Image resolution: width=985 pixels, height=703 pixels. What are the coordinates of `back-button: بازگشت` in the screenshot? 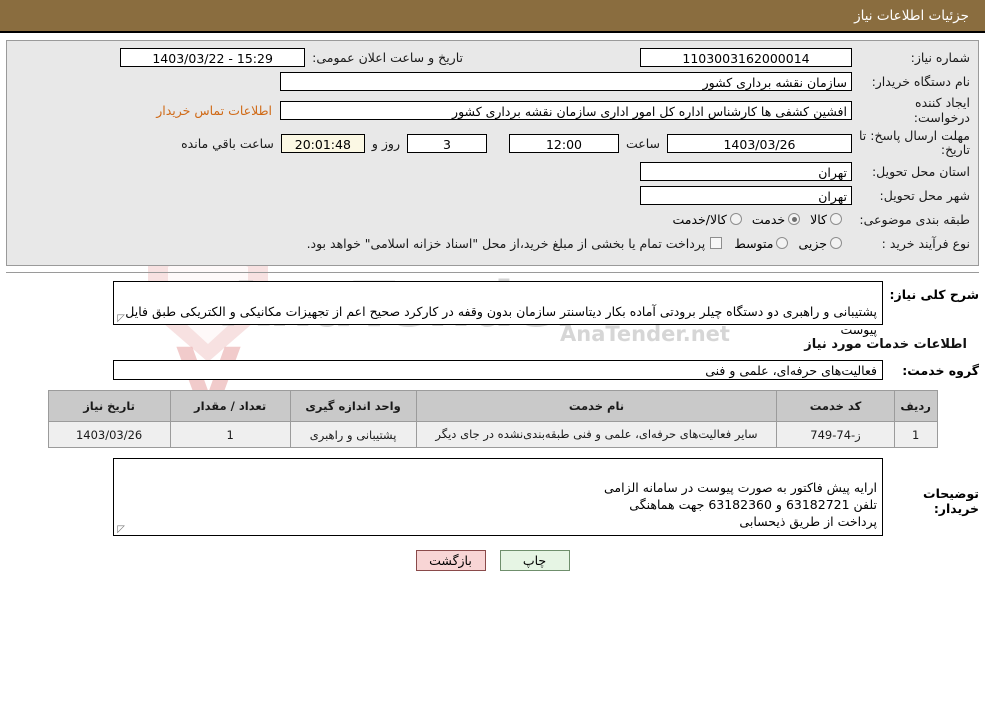 It's located at (450, 560).